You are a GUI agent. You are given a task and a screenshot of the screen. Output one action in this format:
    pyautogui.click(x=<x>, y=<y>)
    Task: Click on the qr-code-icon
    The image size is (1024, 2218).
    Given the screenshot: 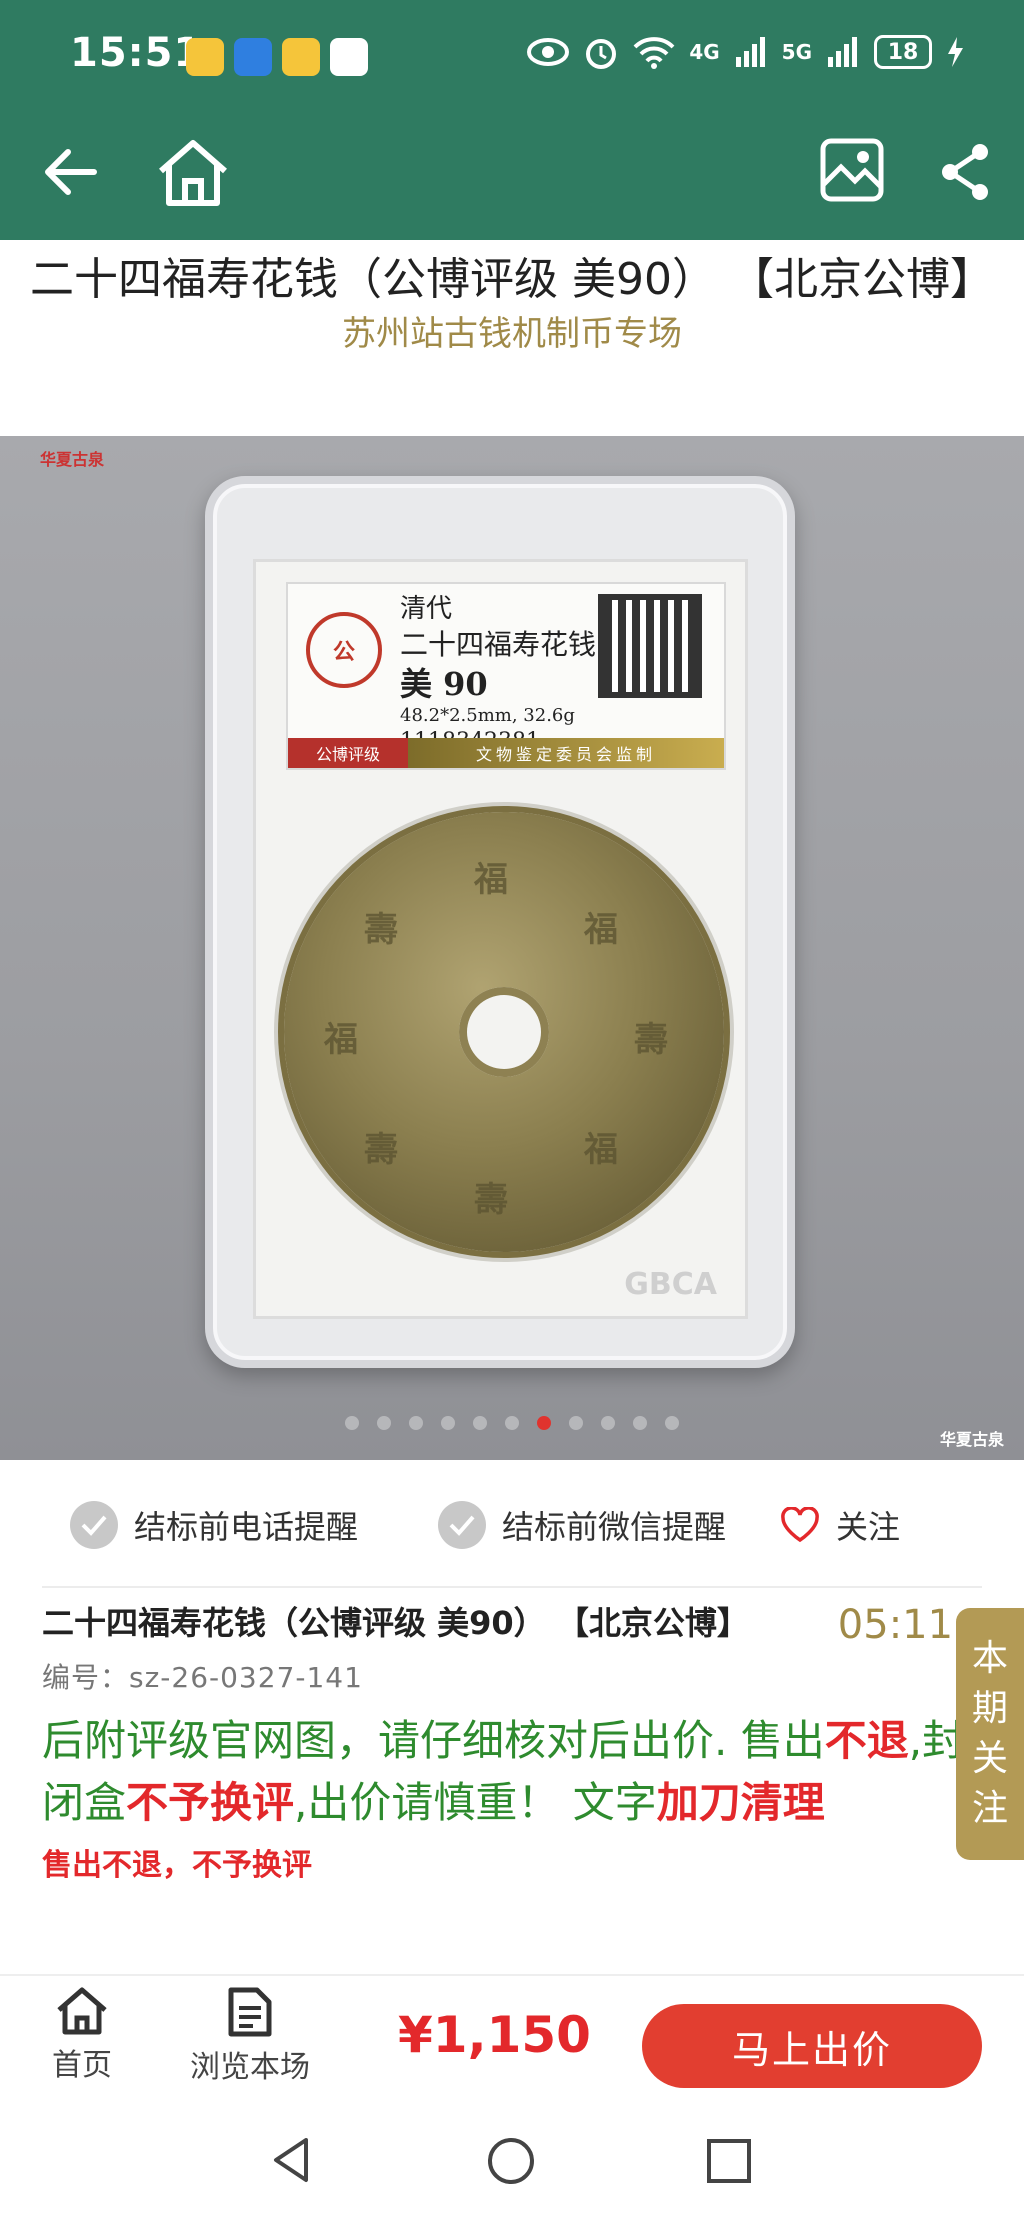 What is the action you would take?
    pyautogui.click(x=650, y=646)
    